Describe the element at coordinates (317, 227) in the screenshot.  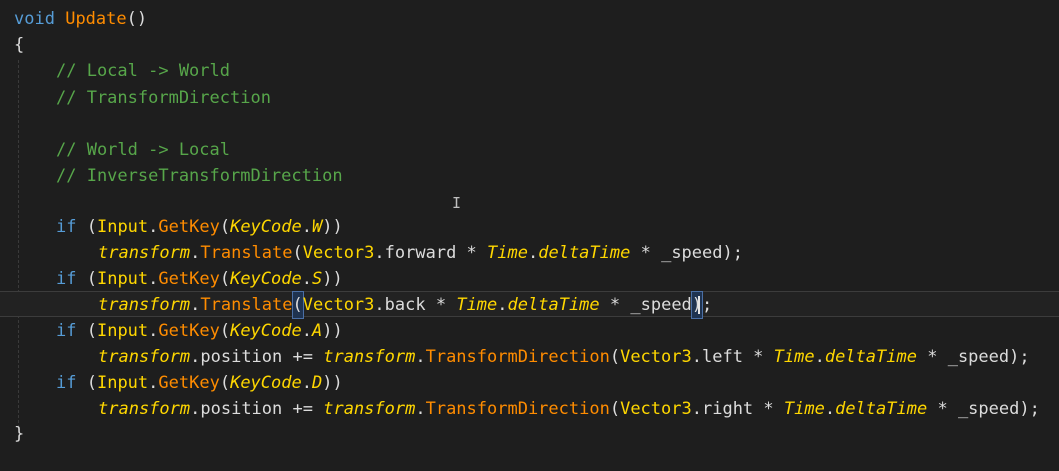
I see `key-w: W` at that location.